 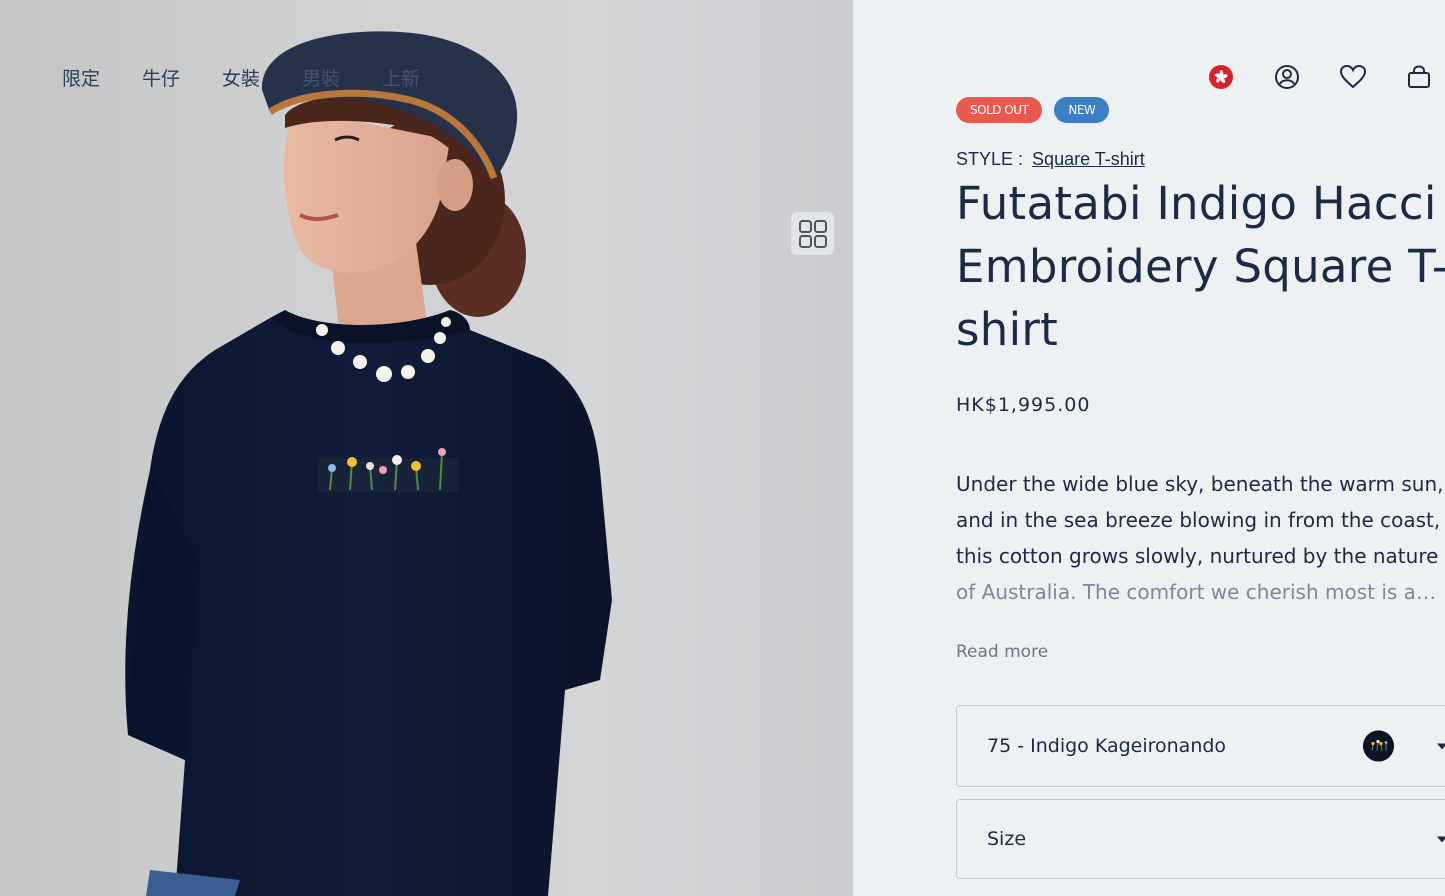 I want to click on size-select: Size, so click(x=1200, y=839).